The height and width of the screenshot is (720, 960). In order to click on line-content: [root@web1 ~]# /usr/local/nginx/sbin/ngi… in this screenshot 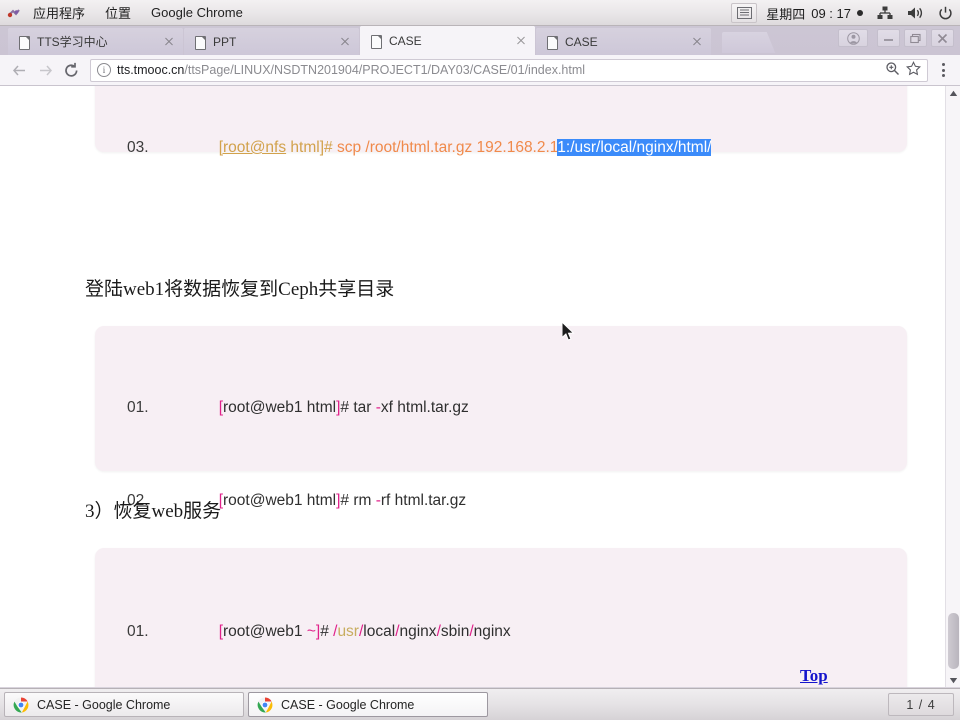, I will do `click(339, 632)`.